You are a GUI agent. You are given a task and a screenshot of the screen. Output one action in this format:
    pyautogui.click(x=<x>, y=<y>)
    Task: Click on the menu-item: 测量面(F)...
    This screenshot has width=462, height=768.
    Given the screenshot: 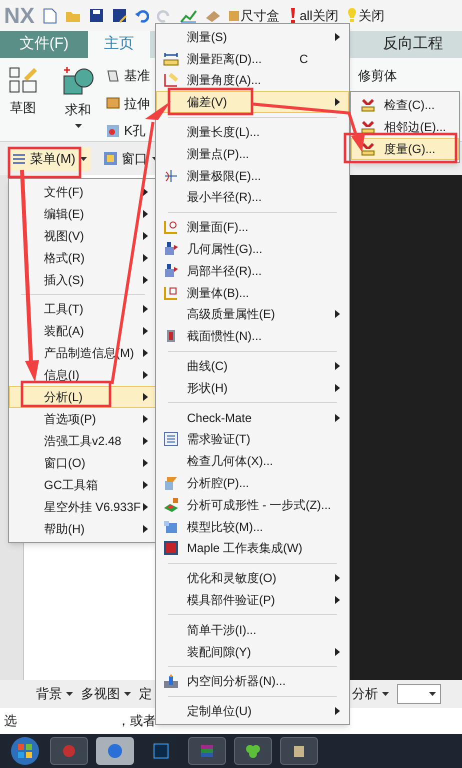 What is the action you would take?
    pyautogui.click(x=252, y=227)
    